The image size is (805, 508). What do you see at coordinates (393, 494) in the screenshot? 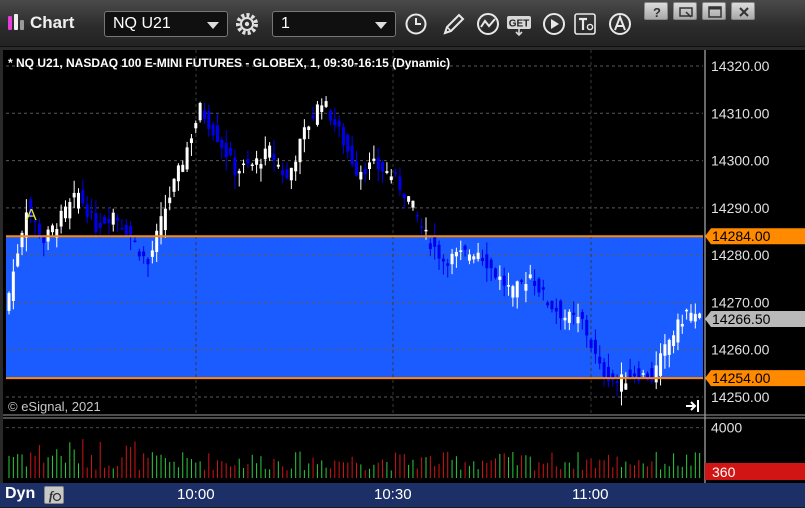
I see `time-tick-label: 10:30` at bounding box center [393, 494].